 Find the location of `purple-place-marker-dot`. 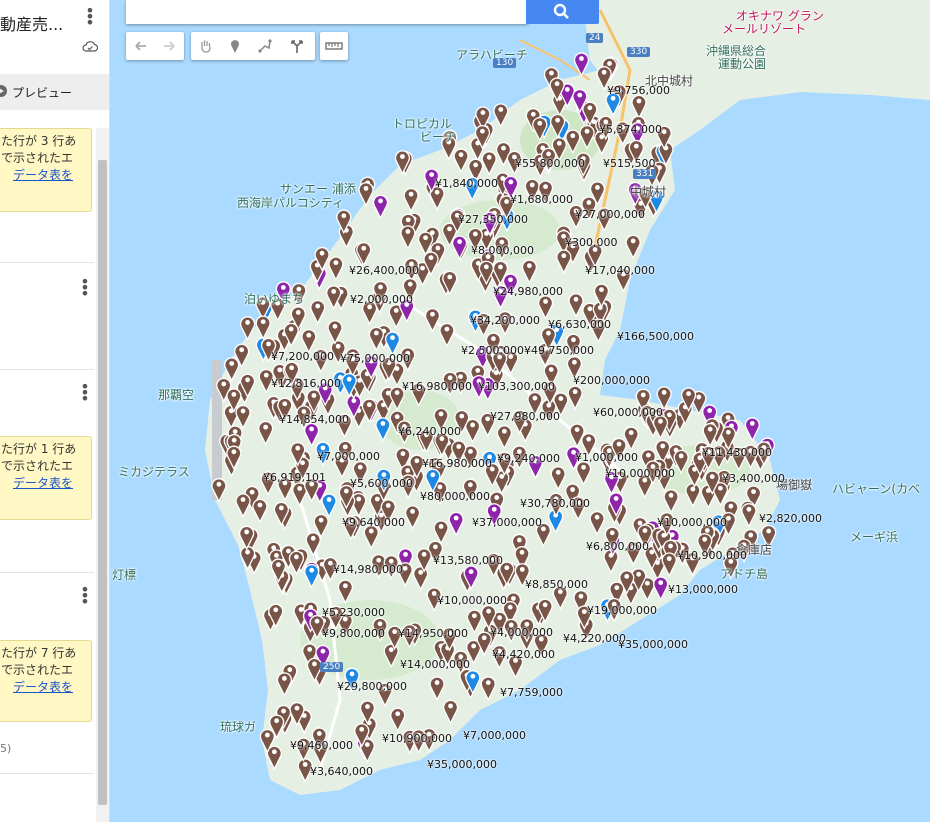

purple-place-marker-dot is located at coordinates (616, 498).